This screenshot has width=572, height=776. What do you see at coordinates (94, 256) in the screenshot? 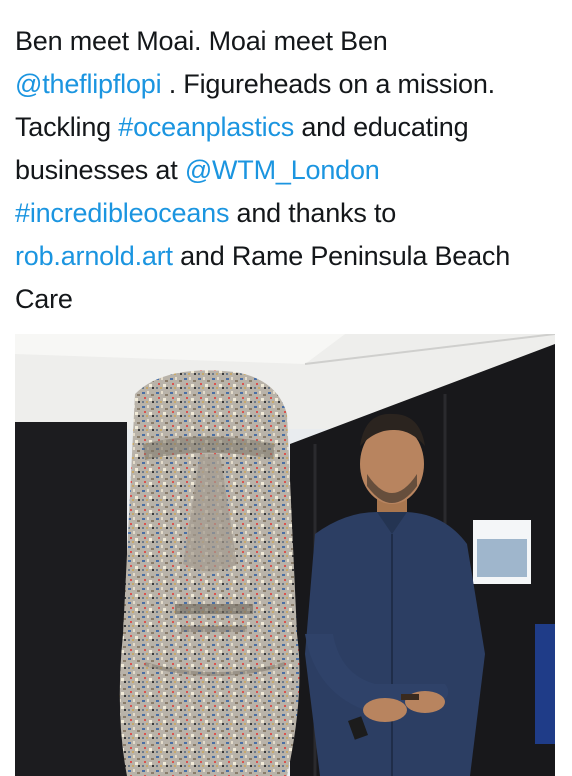
I see `mention-link: rob.arnold.art` at bounding box center [94, 256].